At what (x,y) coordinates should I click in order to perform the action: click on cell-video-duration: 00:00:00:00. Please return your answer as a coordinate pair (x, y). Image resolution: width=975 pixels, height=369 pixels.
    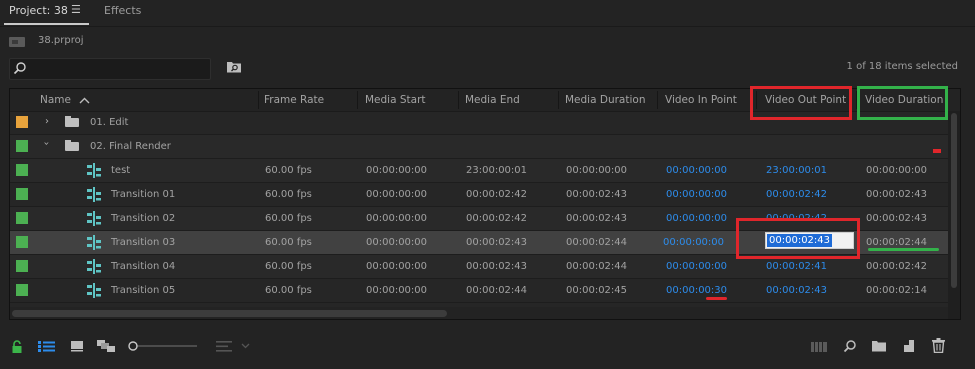
    Looking at the image, I should click on (897, 170).